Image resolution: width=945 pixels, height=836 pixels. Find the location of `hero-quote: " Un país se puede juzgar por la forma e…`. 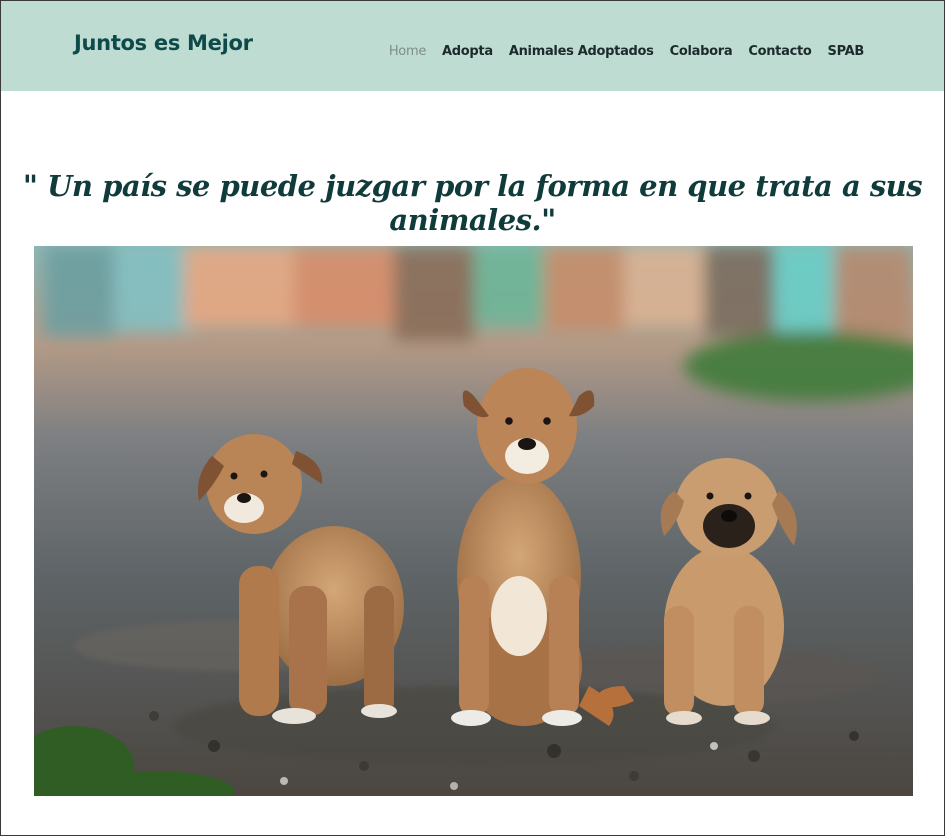

hero-quote: " Un país se puede juzgar por la forma e… is located at coordinates (472, 203).